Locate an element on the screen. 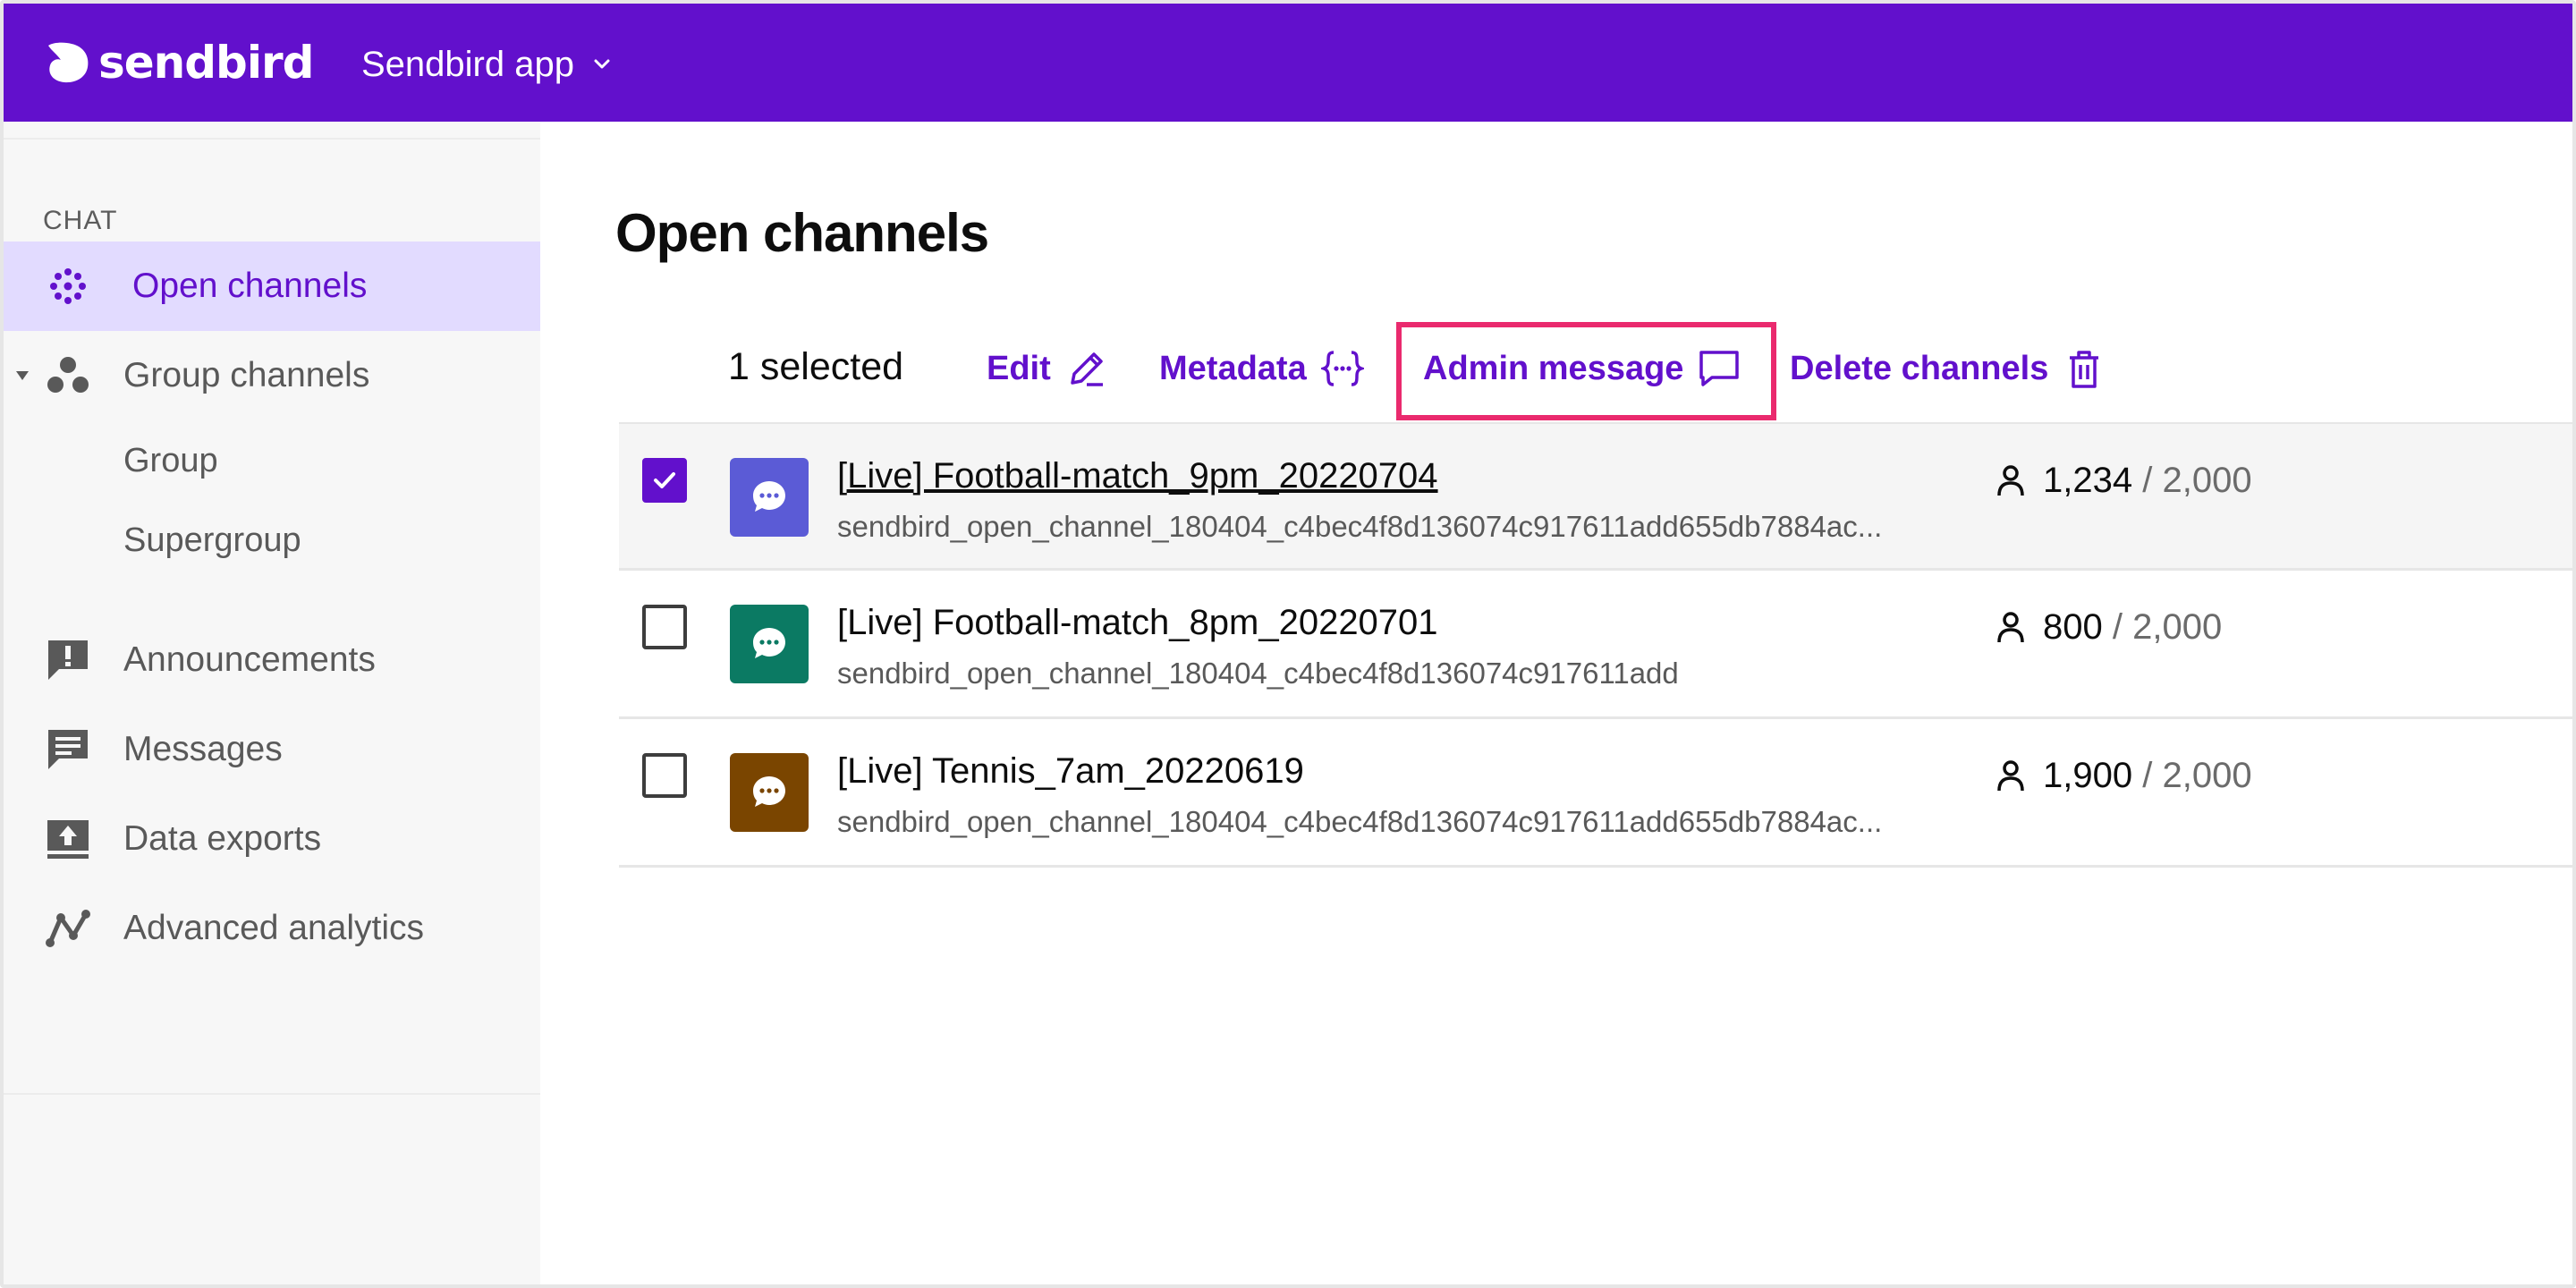  expand-caret-icon is located at coordinates (22, 375).